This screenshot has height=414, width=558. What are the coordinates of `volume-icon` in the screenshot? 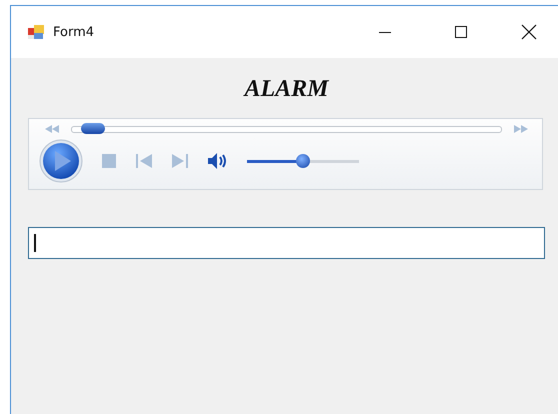 It's located at (218, 161).